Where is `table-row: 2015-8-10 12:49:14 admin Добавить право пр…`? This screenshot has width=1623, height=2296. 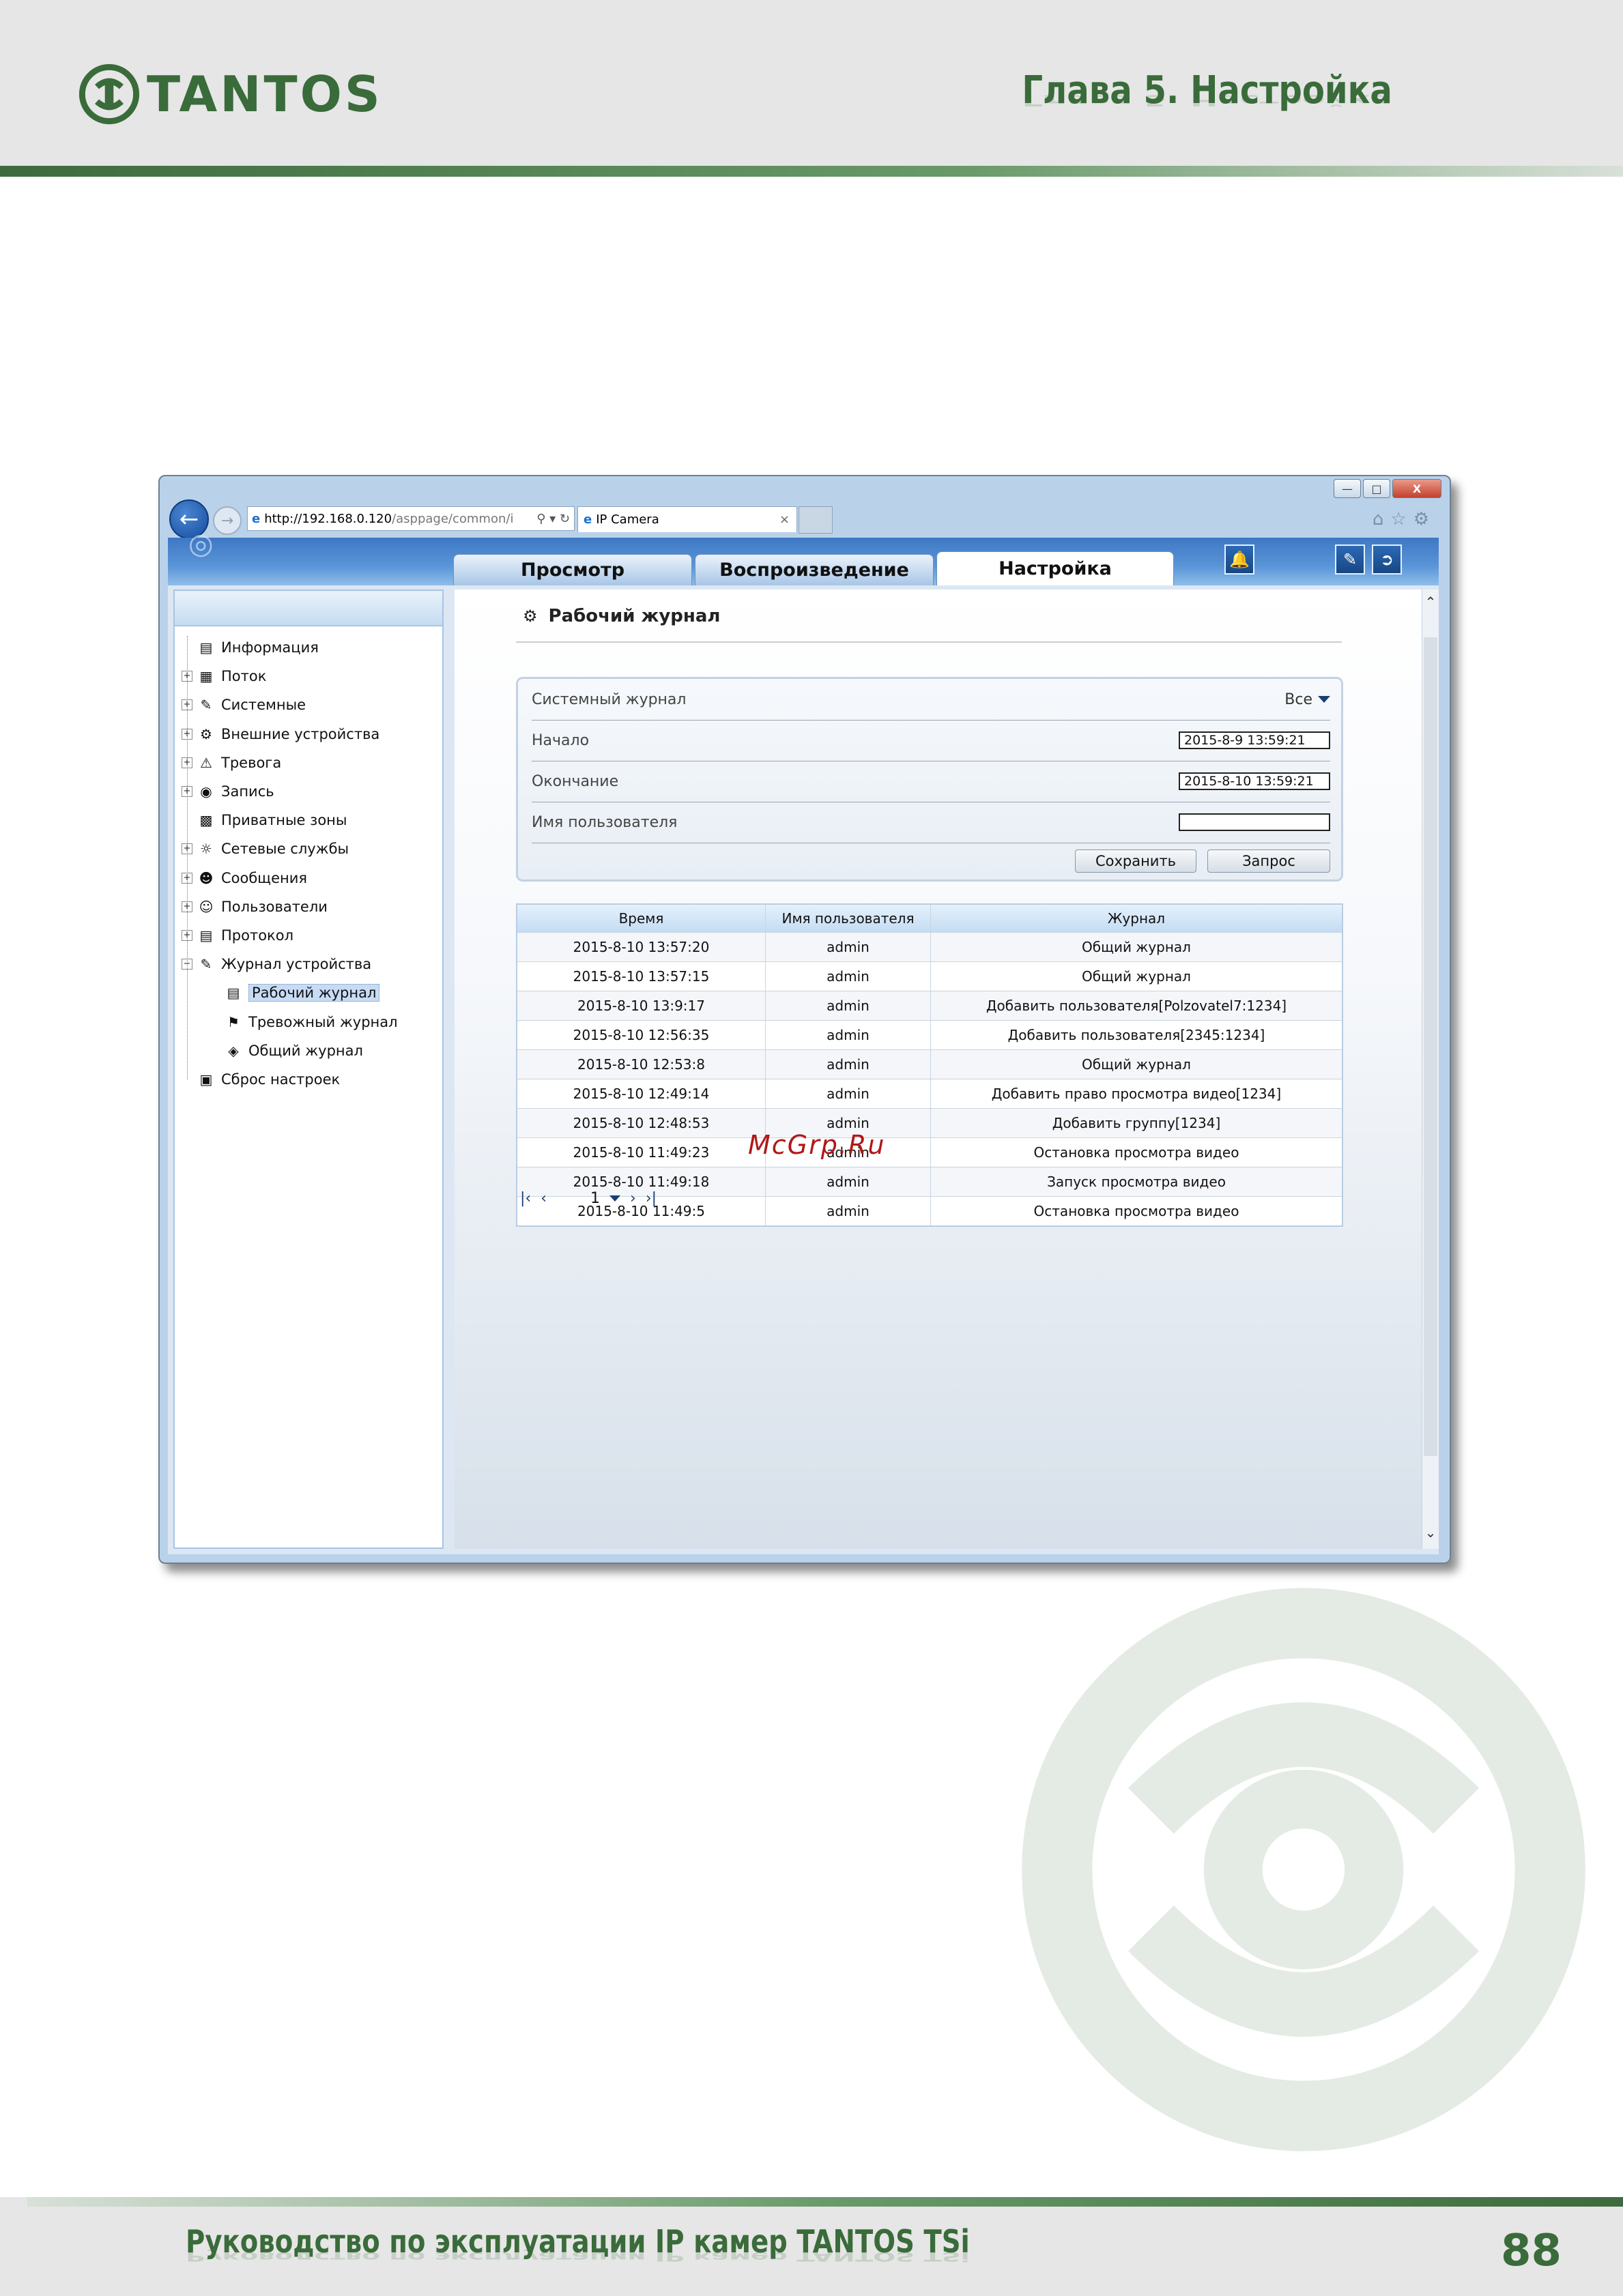 table-row: 2015-8-10 12:49:14 admin Добавить право пр… is located at coordinates (929, 1093).